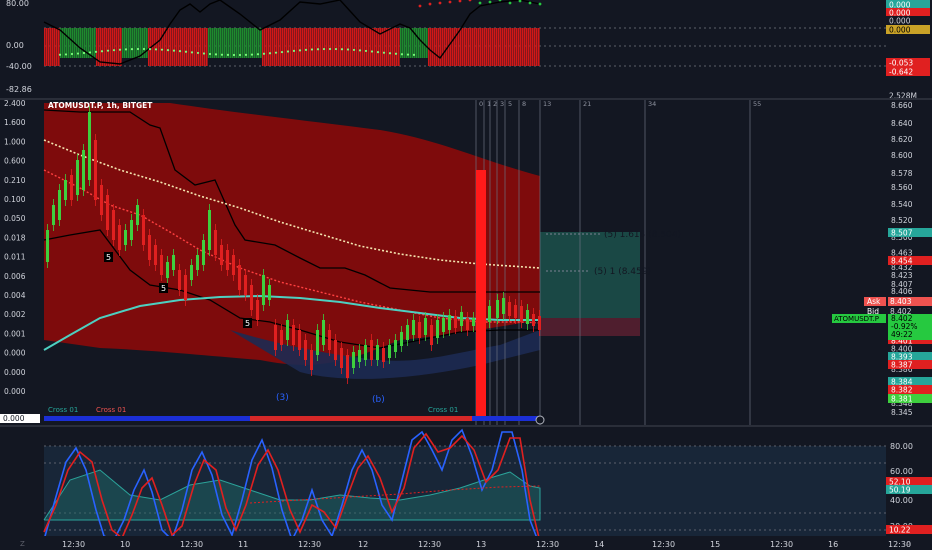 The height and width of the screenshot is (550, 932). Describe the element at coordinates (15, 237) in the screenshot. I see `left-axis-label: 0.018` at that location.